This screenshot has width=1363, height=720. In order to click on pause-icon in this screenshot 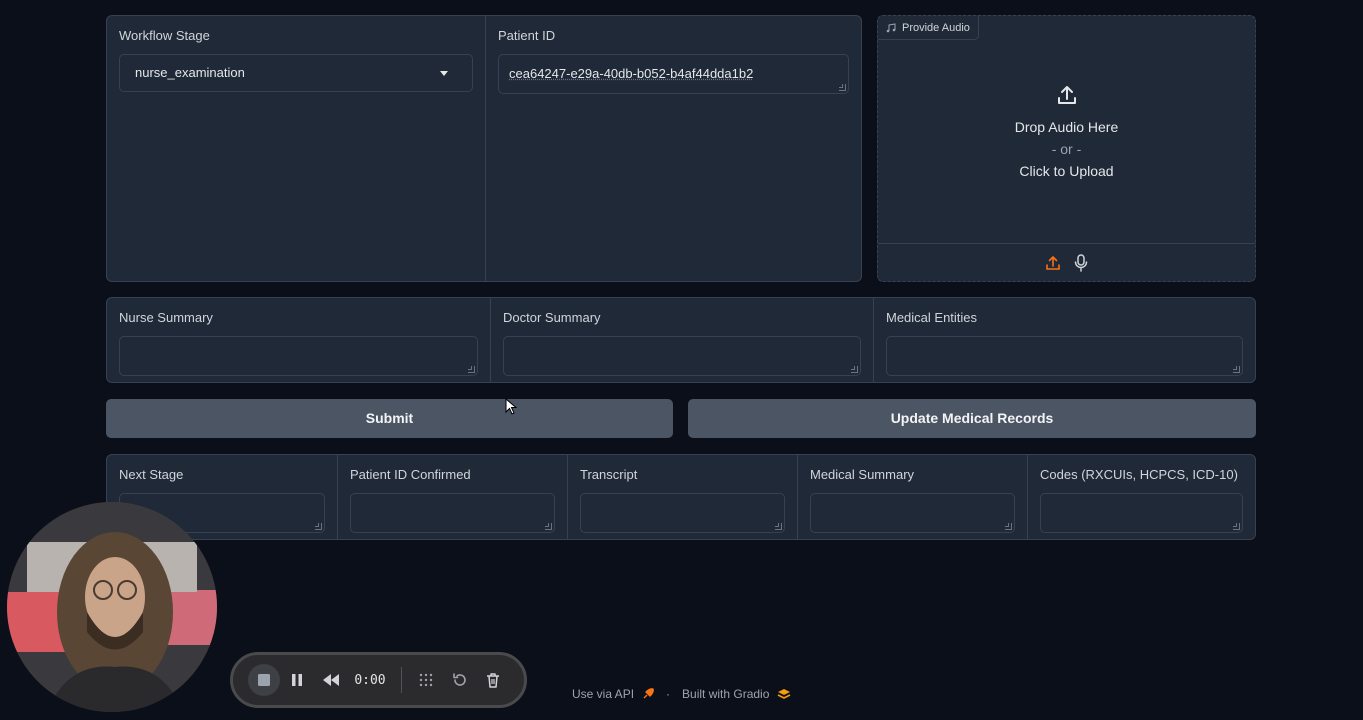, I will do `click(297, 680)`.